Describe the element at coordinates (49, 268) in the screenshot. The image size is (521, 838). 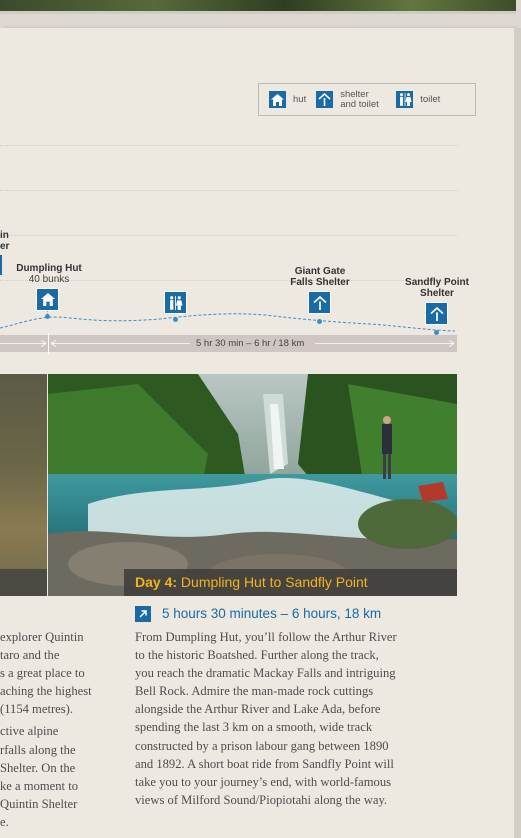
I see `dumpling-hut-name: Dumpling Hut` at that location.